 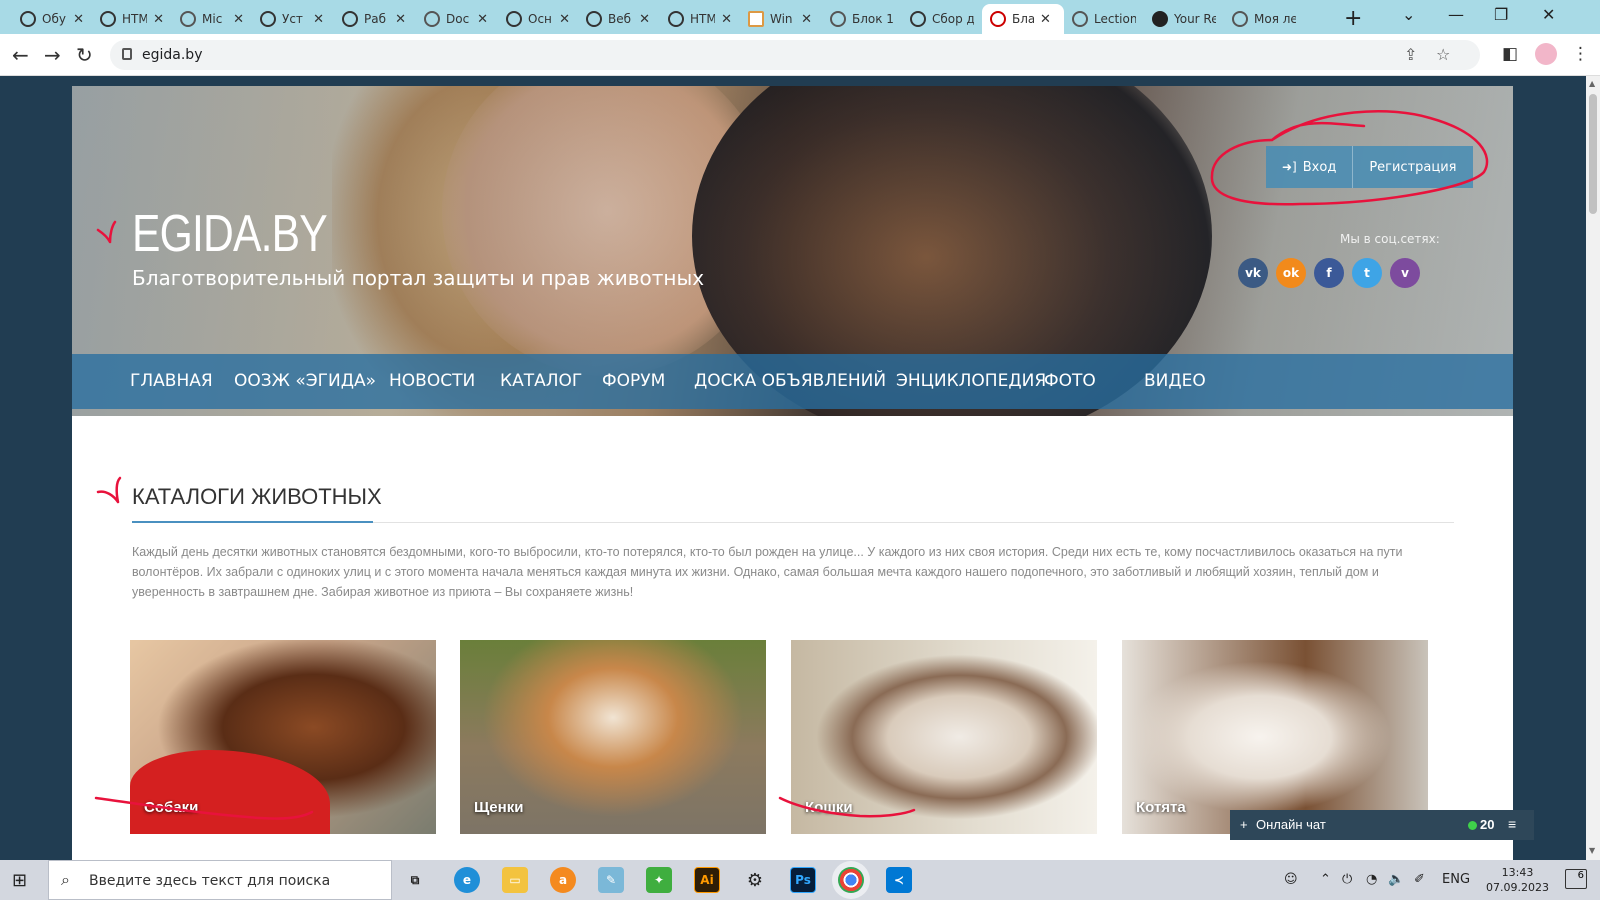 I want to click on browser-tab: Win ✕, so click(x=780, y=19).